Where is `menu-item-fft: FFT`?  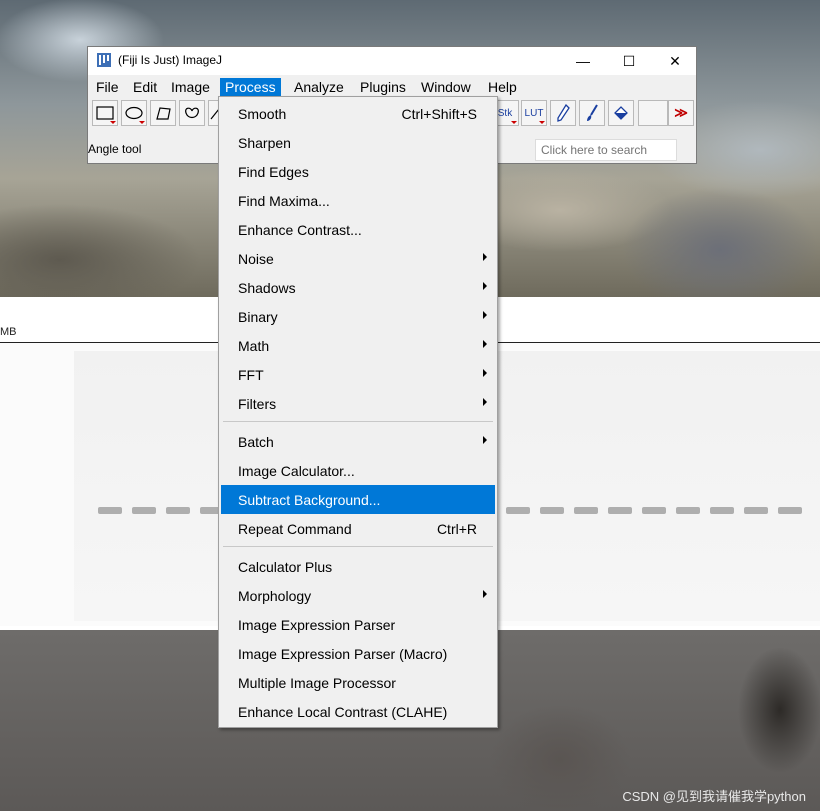 menu-item-fft: FFT is located at coordinates (358, 374).